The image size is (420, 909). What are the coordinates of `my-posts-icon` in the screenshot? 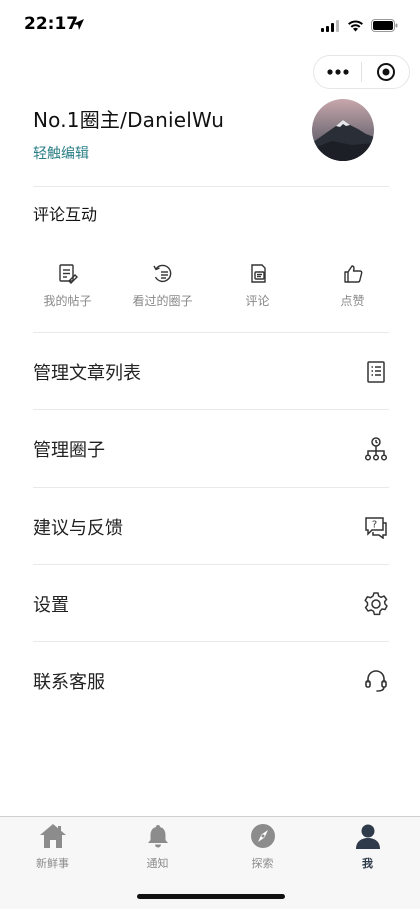 It's located at (68, 274).